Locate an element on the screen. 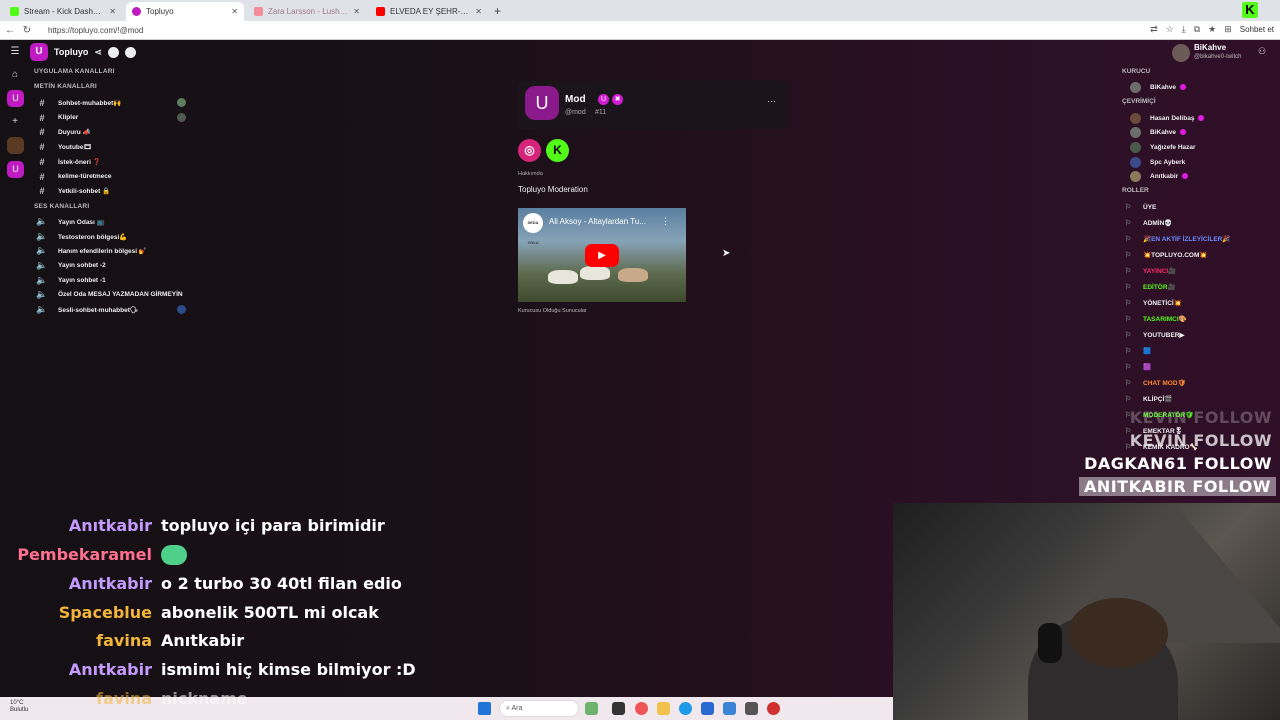 This screenshot has height=720, width=1280. member-name: Anıtkabir is located at coordinates (1164, 176).